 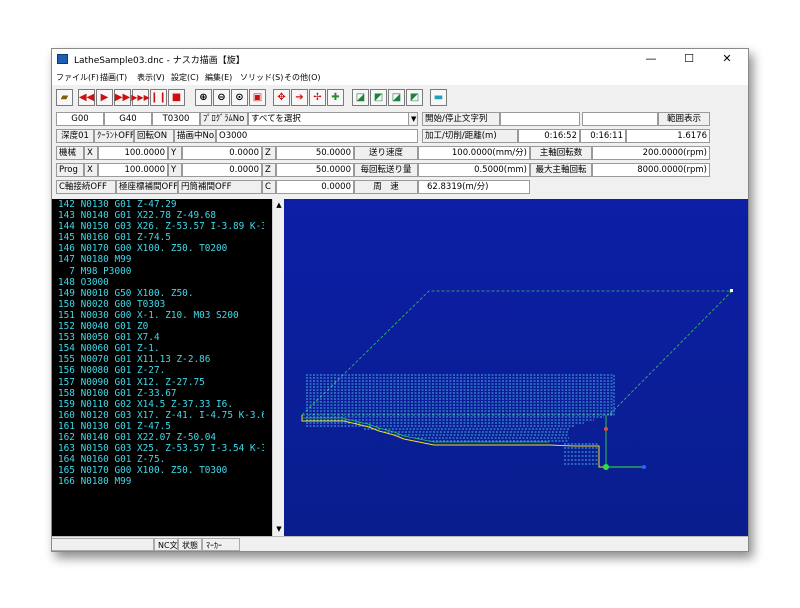 I want to click on menu-other: その他(O), so click(x=302, y=77).